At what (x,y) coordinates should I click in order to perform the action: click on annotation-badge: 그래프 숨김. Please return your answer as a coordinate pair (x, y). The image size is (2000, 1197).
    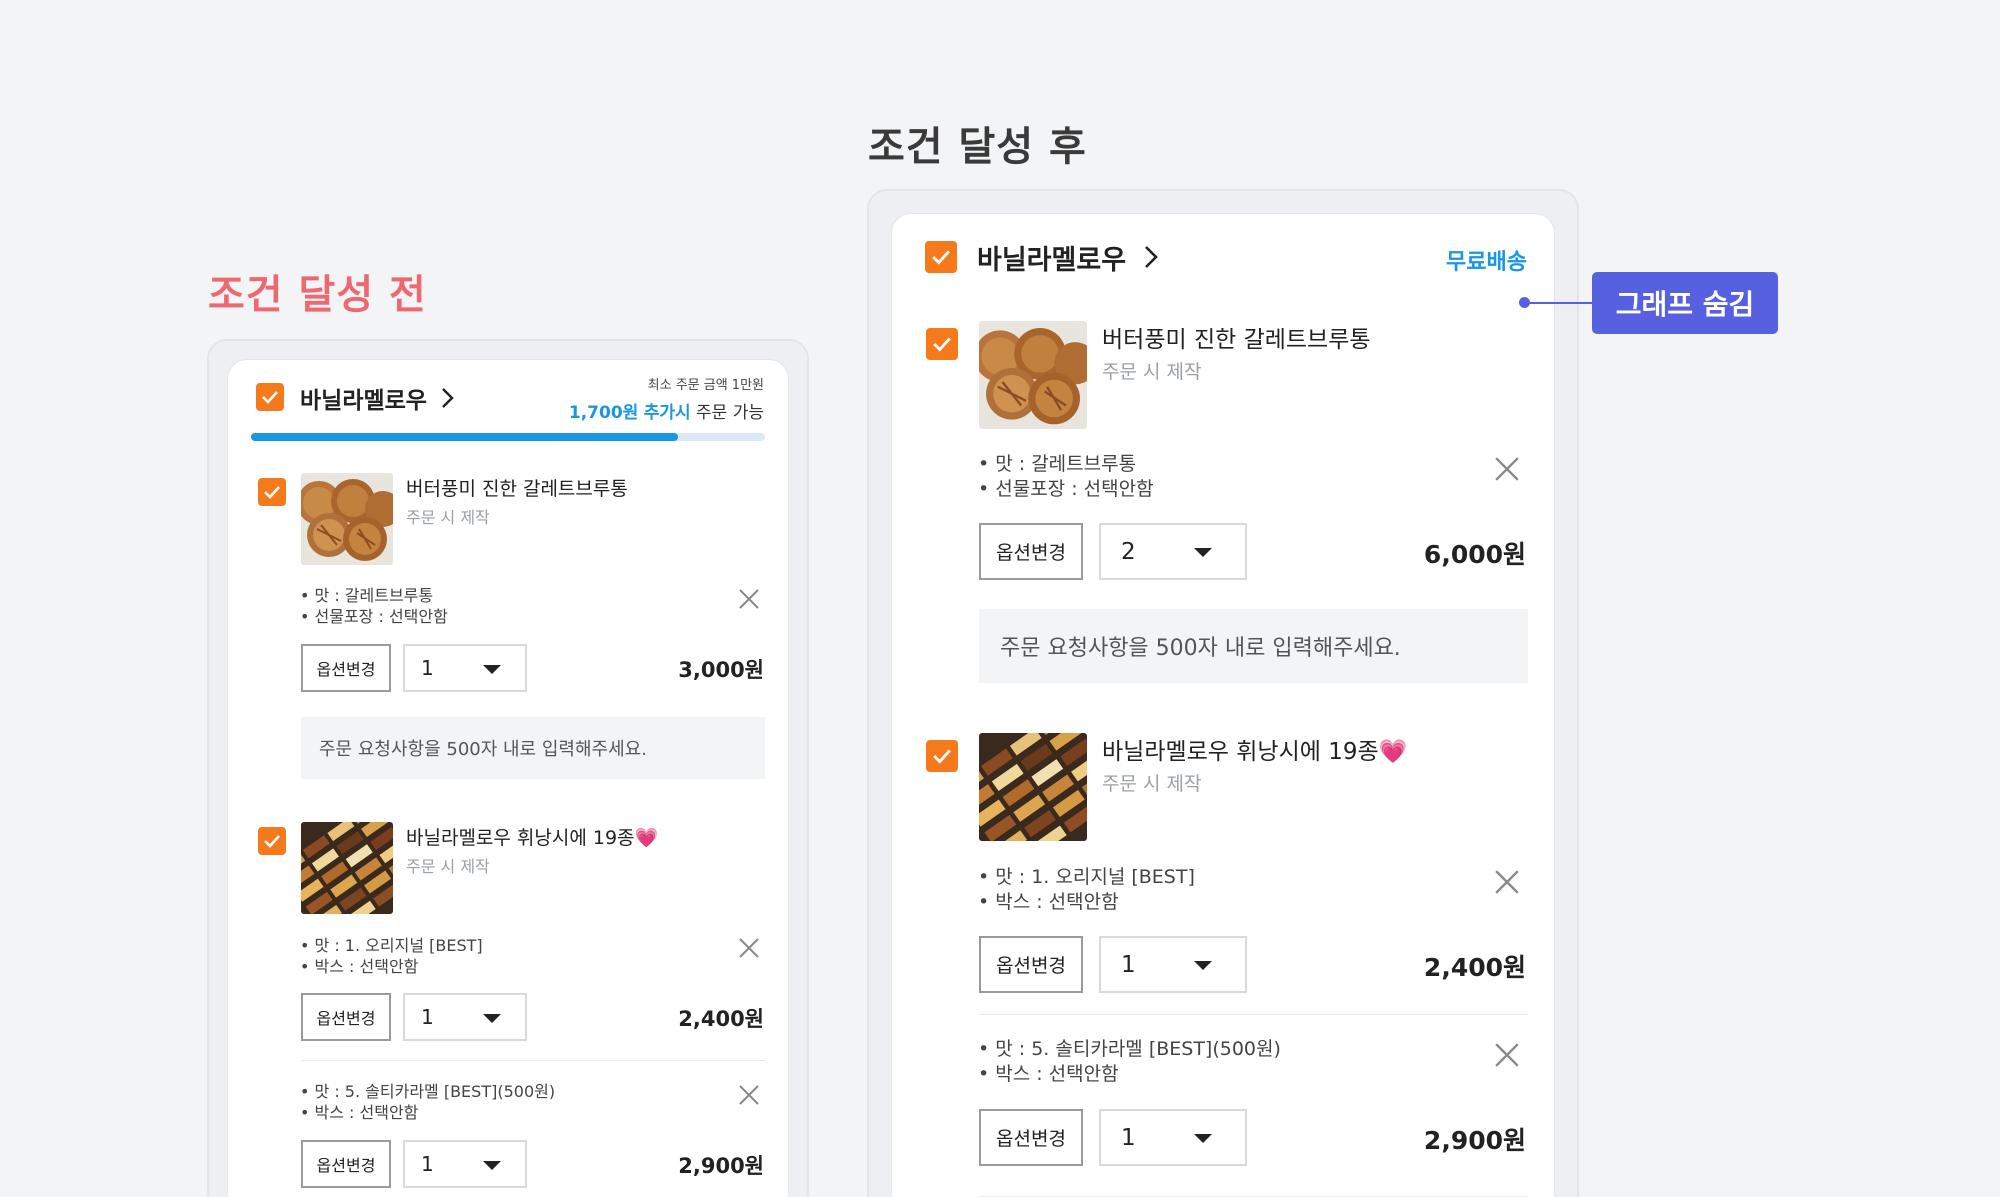
    Looking at the image, I should click on (1685, 303).